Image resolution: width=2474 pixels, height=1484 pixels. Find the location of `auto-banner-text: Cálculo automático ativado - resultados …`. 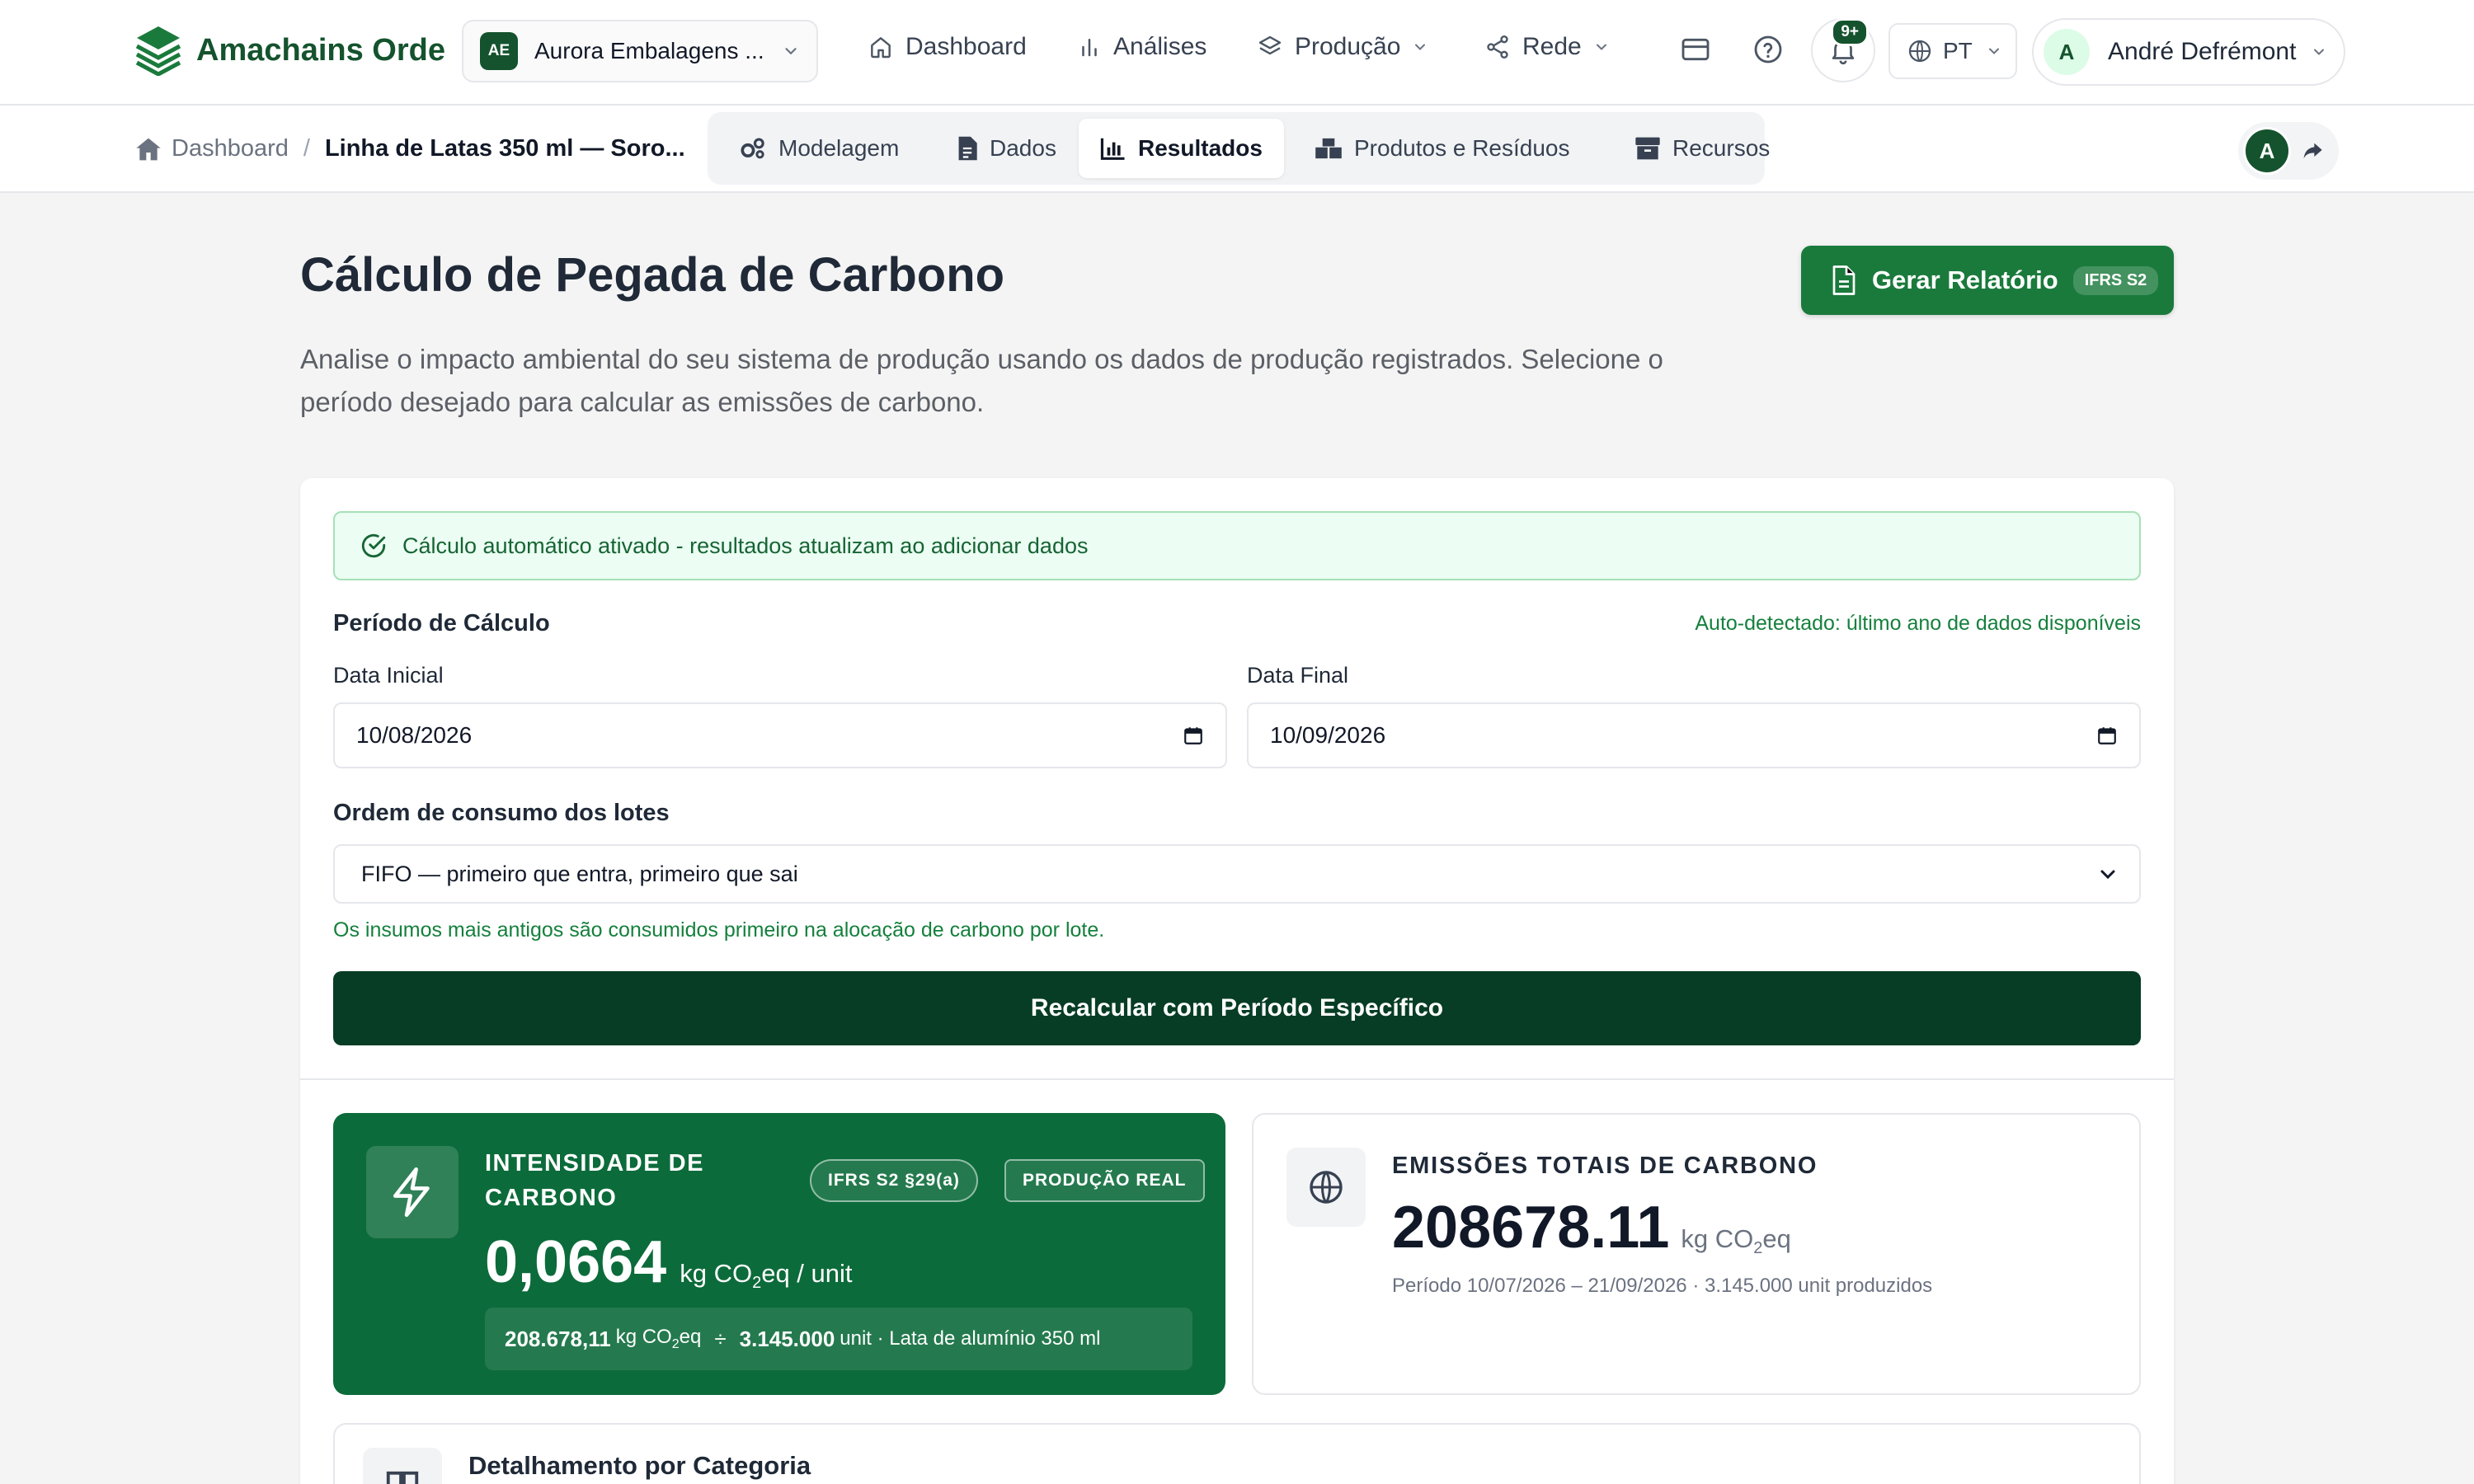

auto-banner-text: Cálculo automático ativado - resultados … is located at coordinates (745, 545).